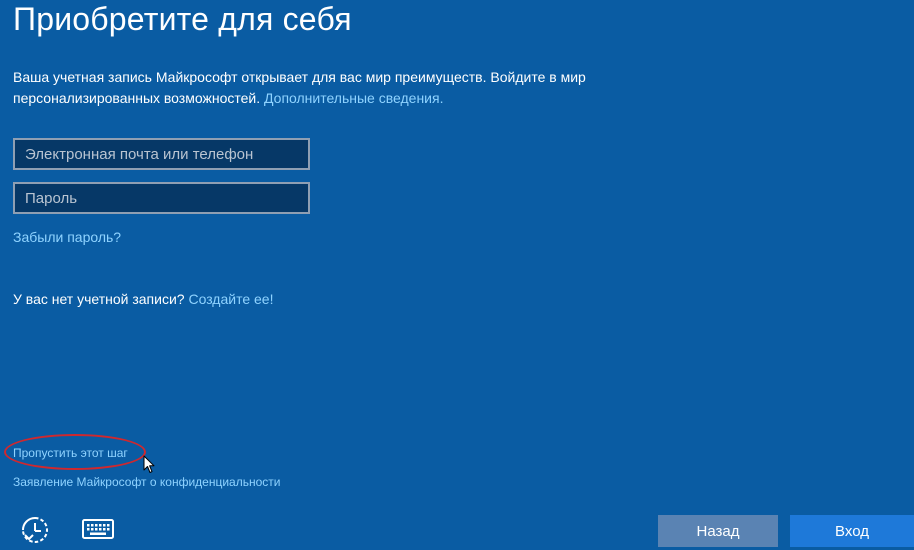 Image resolution: width=914 pixels, height=550 pixels. What do you see at coordinates (161, 154) in the screenshot?
I see `email-field` at bounding box center [161, 154].